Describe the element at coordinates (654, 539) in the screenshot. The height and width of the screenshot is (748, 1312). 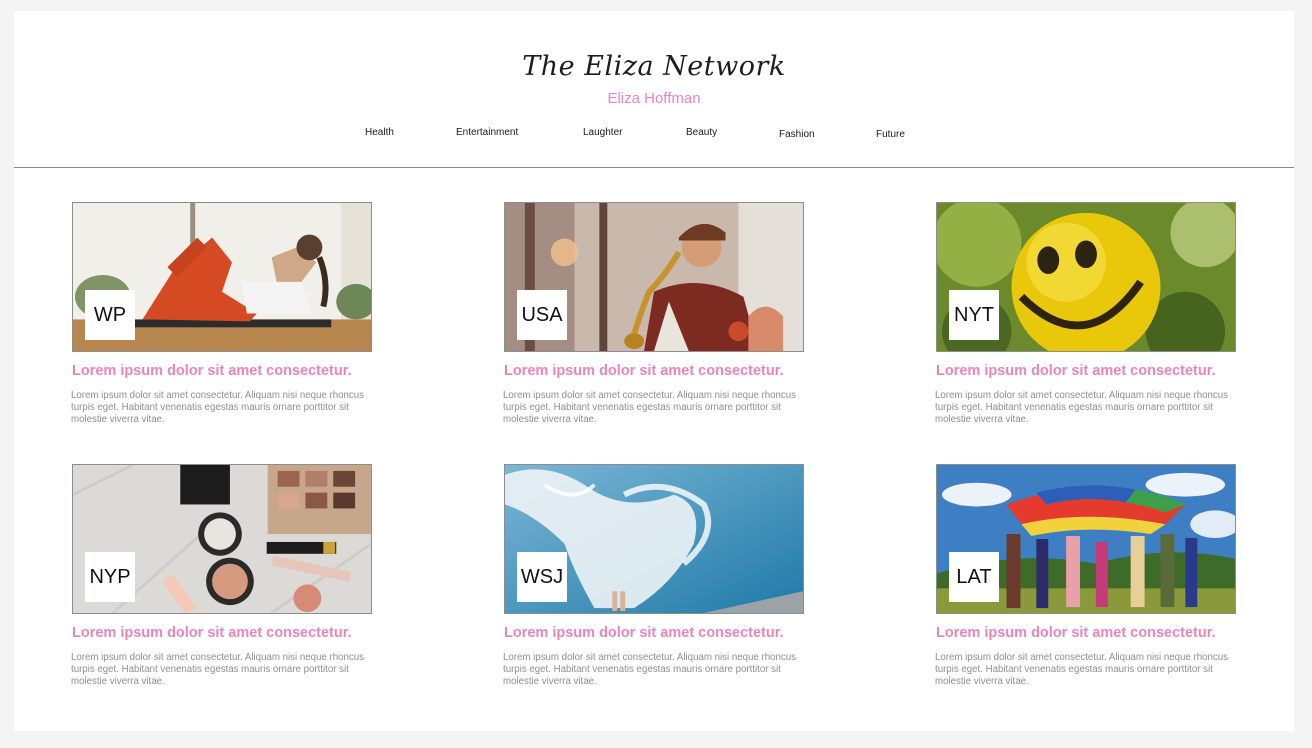
I see `flowing-white-dress-photo: WSJ` at that location.